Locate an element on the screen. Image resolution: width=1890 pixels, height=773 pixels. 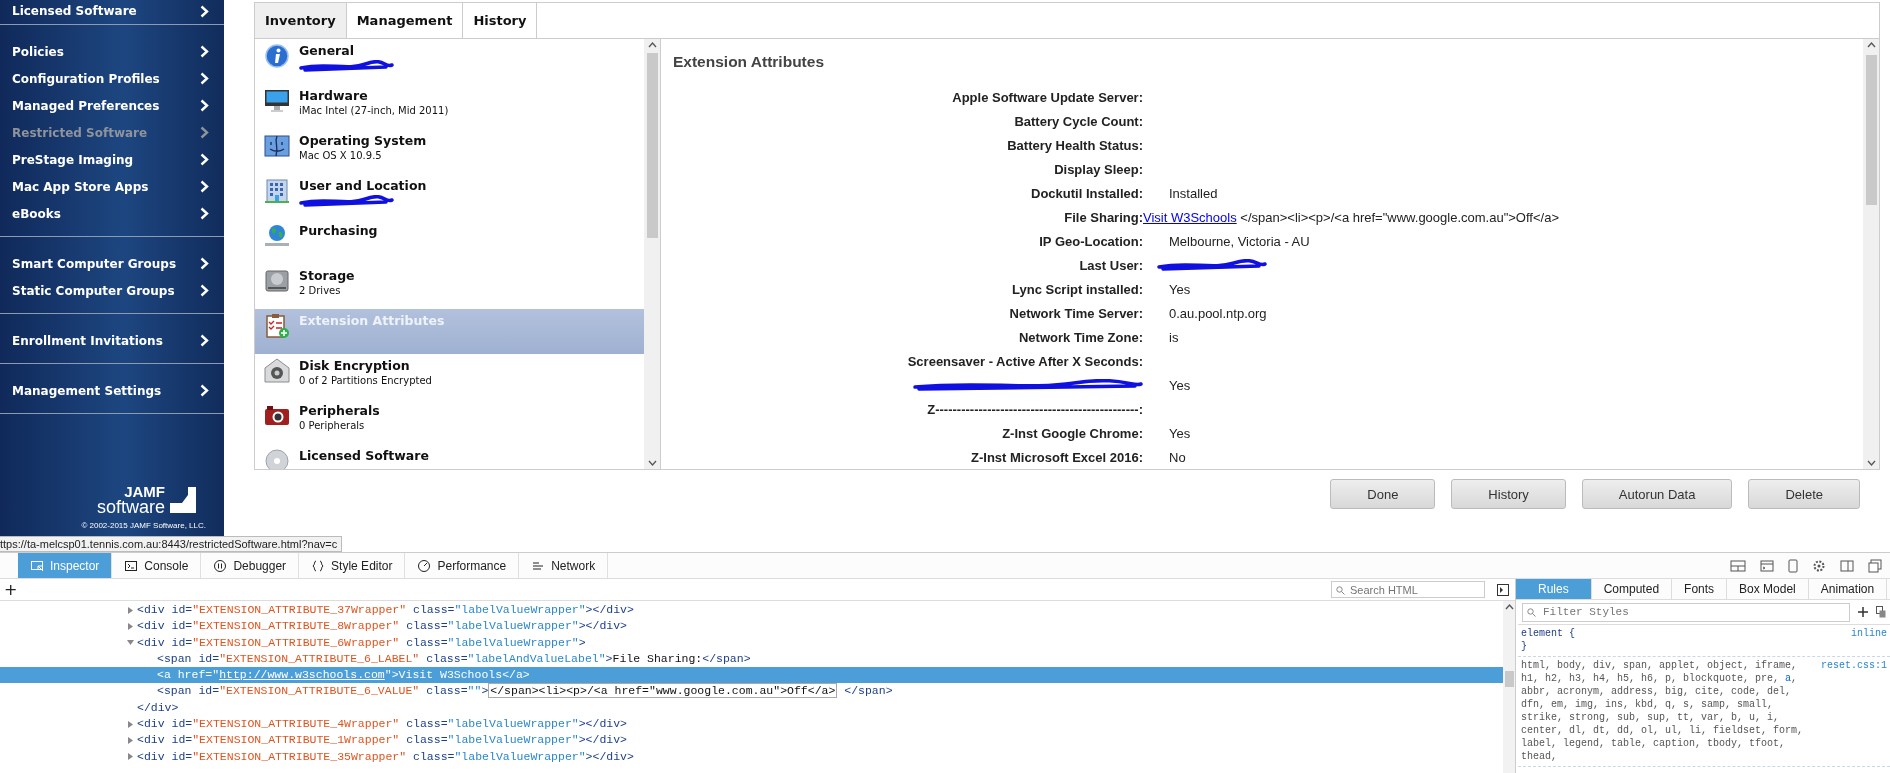
devtools-tab: Debugger is located at coordinates (250, 565).